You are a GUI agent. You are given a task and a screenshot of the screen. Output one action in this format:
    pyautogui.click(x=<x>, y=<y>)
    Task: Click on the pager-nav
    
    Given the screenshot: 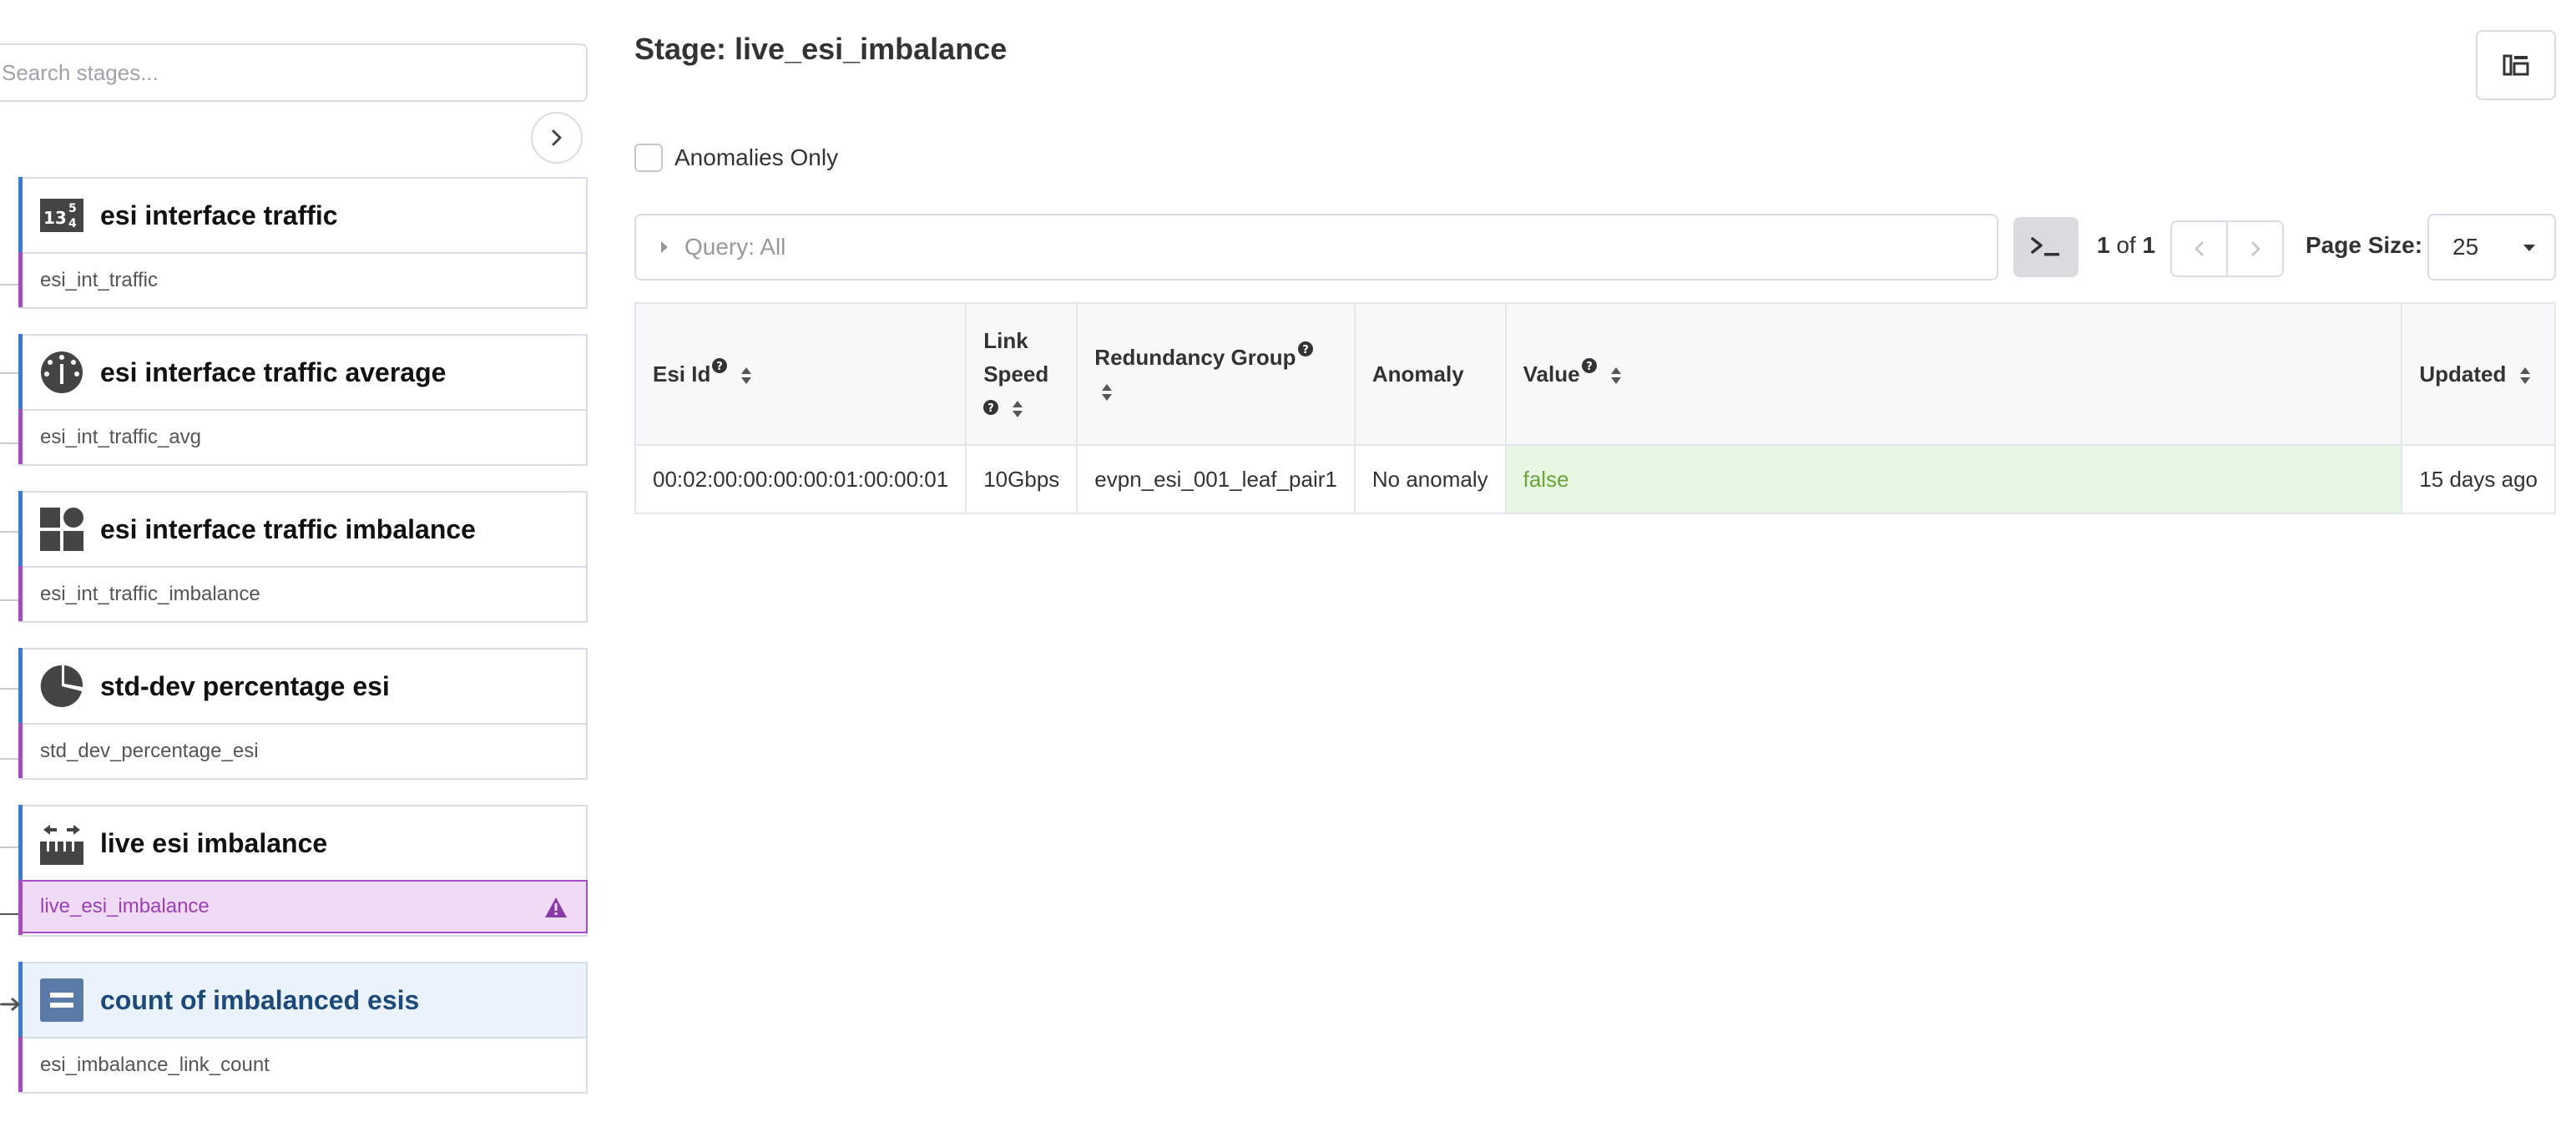 What is the action you would take?
    pyautogui.click(x=2227, y=248)
    